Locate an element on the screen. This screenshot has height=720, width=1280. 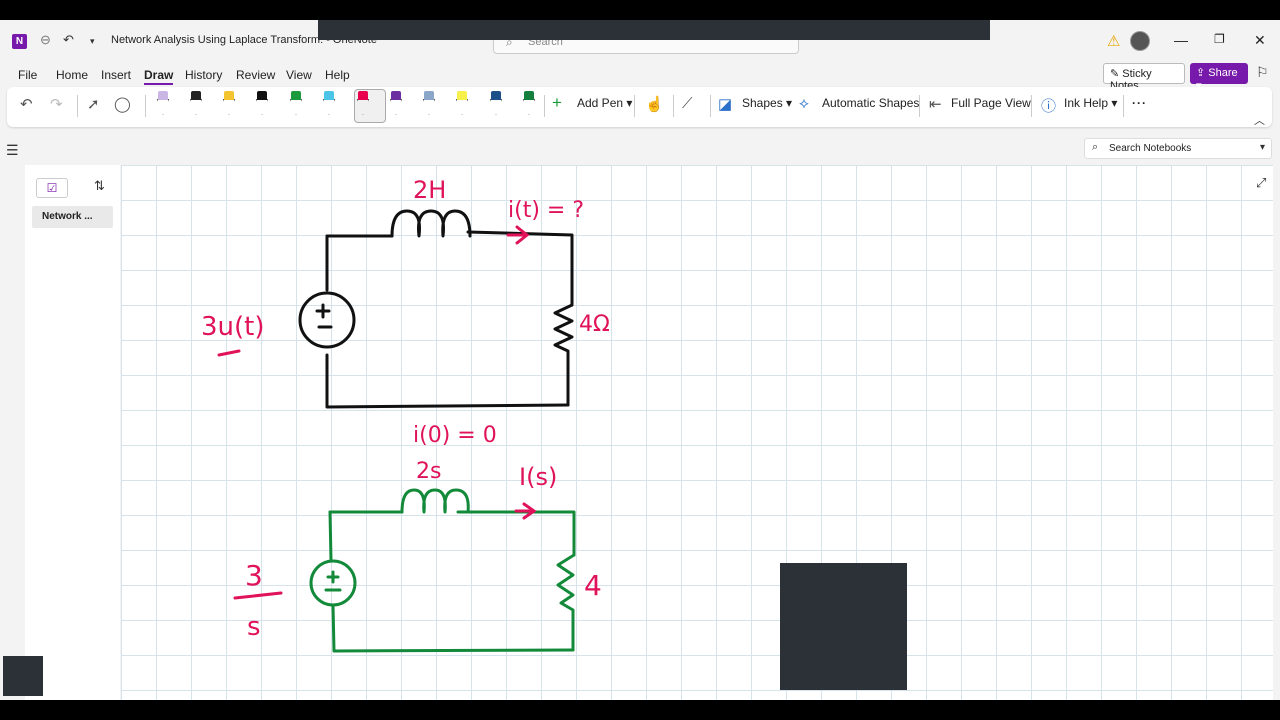
resistor-4ohm is located at coordinates (563, 355).